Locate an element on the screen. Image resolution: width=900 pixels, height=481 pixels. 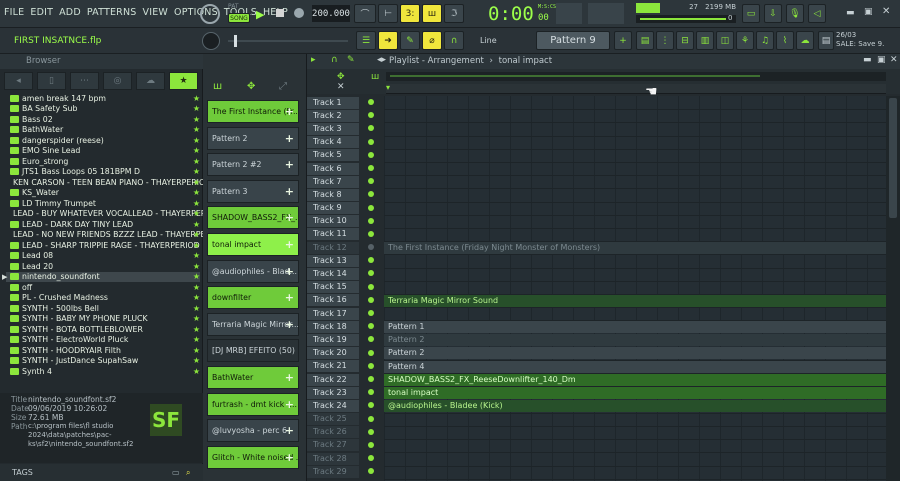
track-header: Track 15 is located at coordinates (345, 287).